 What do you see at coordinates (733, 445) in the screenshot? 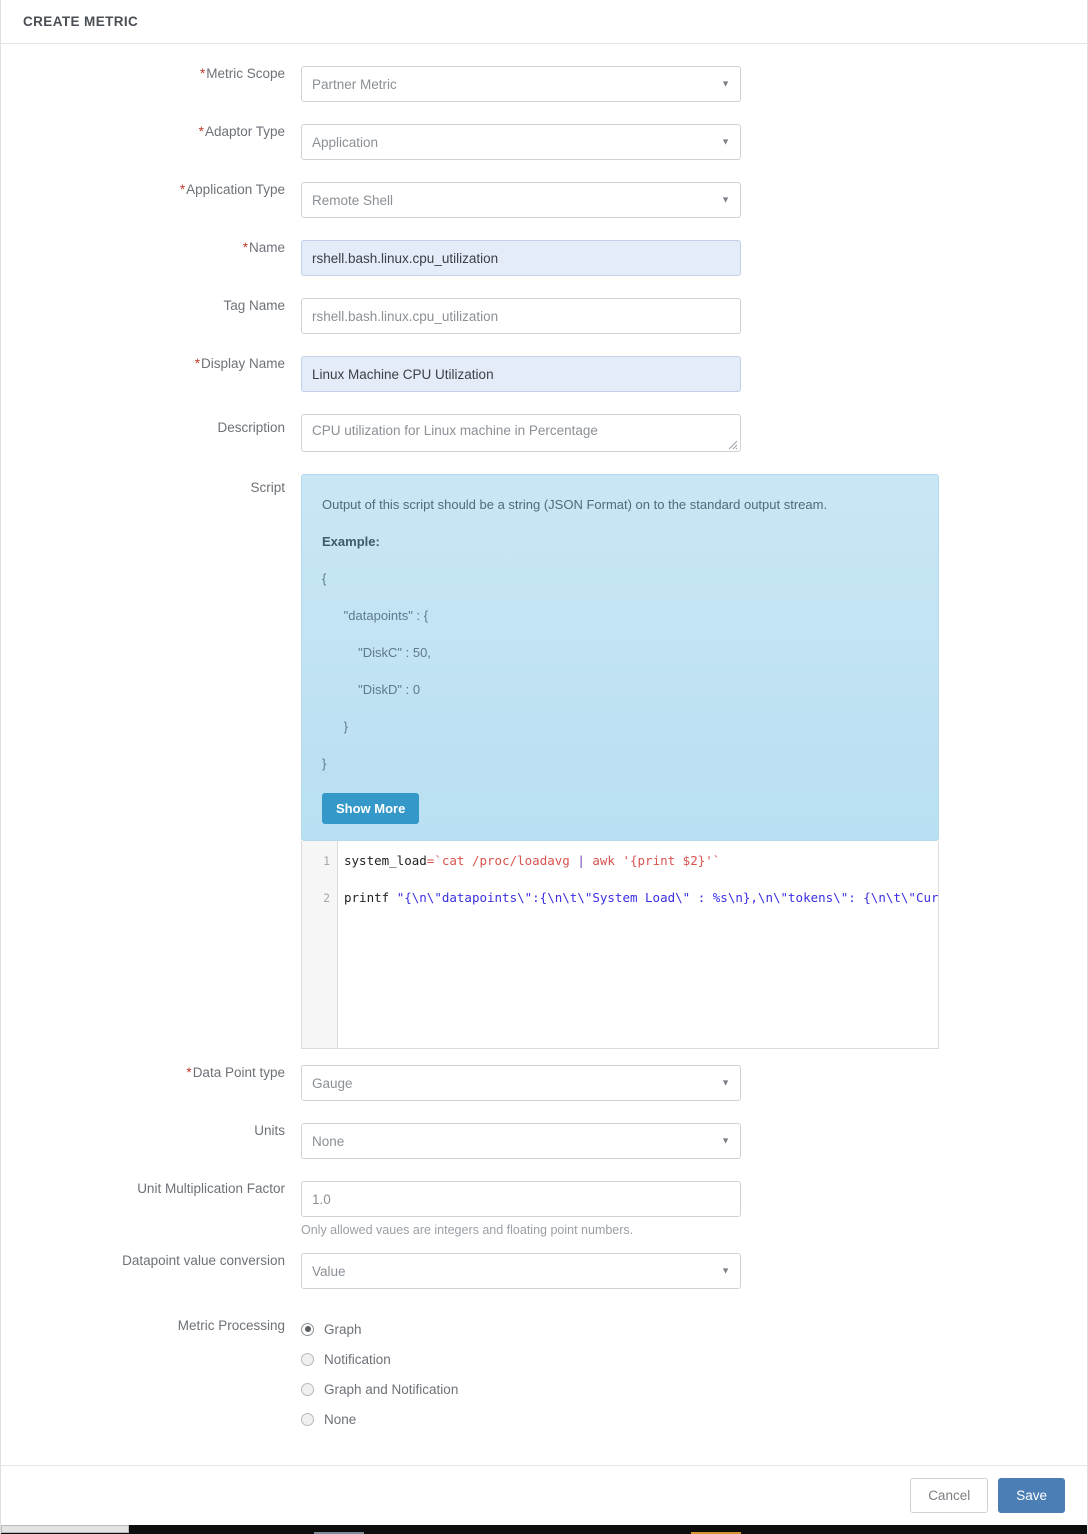
I see `resize-handle-icon` at bounding box center [733, 445].